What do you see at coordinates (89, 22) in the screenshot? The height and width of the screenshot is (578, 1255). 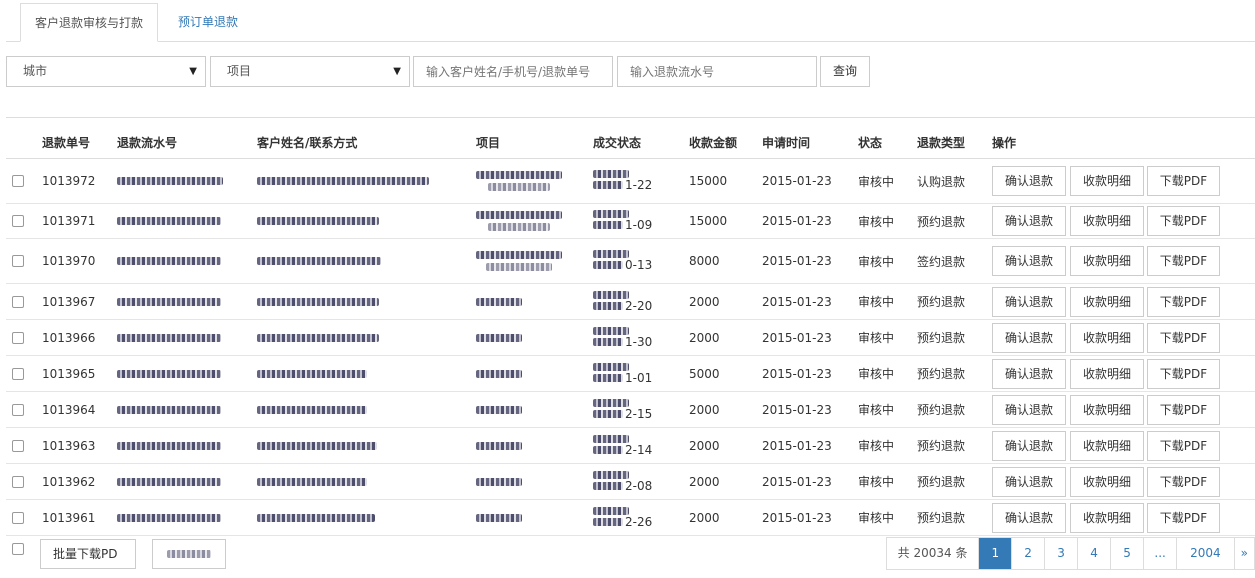 I see `tab-refund-audit: 客户退款审核与打款` at bounding box center [89, 22].